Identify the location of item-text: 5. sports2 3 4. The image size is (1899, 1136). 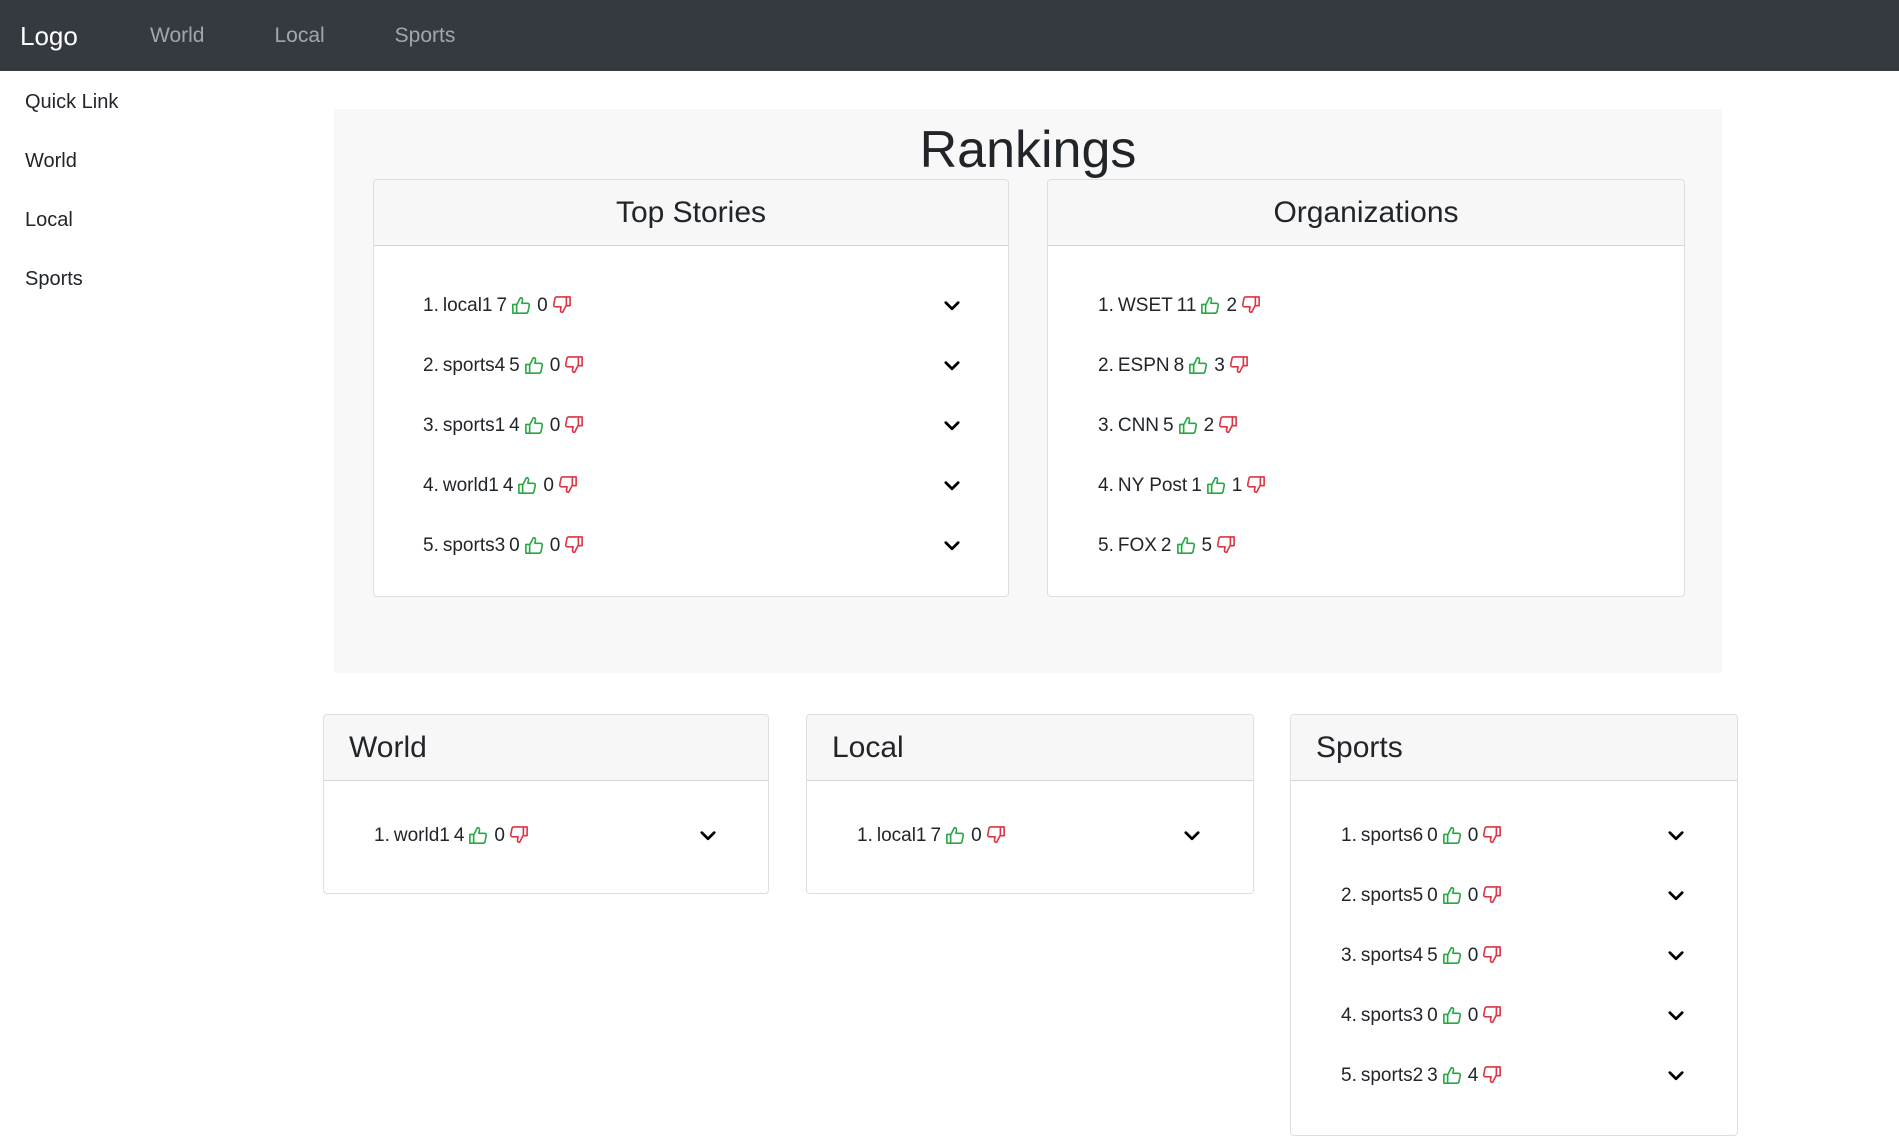
(1422, 1076).